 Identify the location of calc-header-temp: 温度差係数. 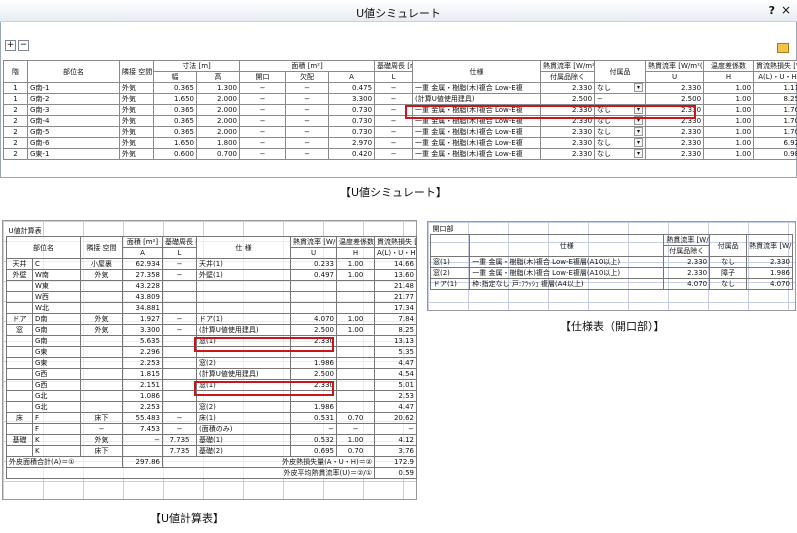
(355, 242).